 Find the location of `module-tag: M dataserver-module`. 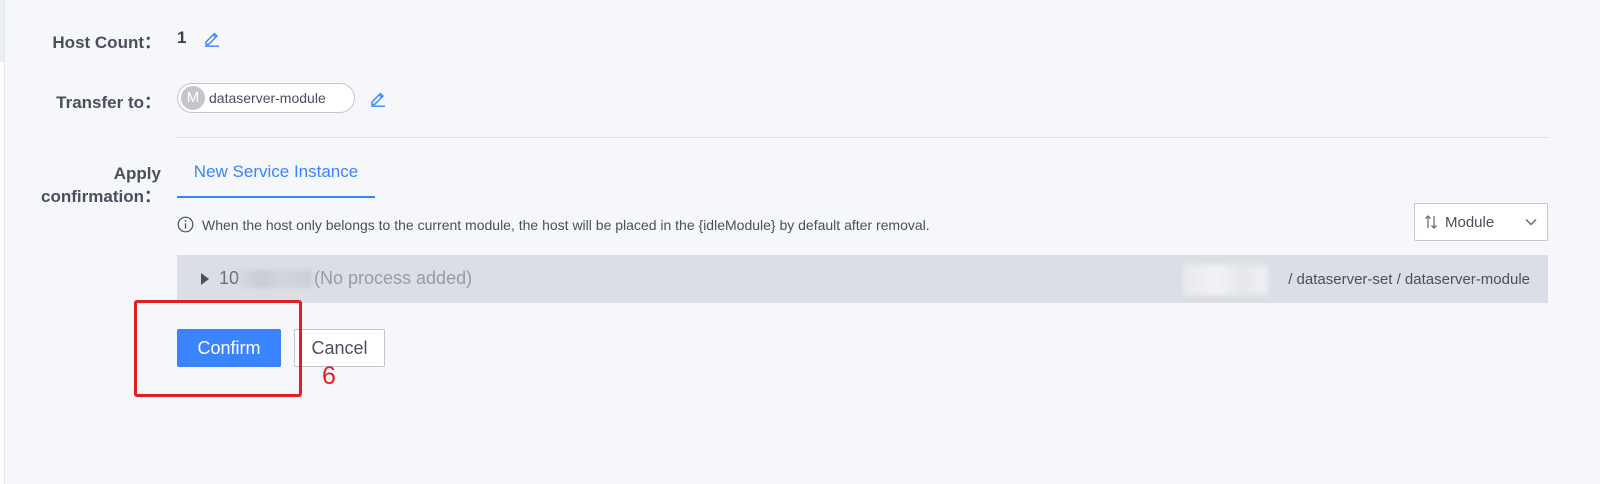

module-tag: M dataserver-module is located at coordinates (266, 98).